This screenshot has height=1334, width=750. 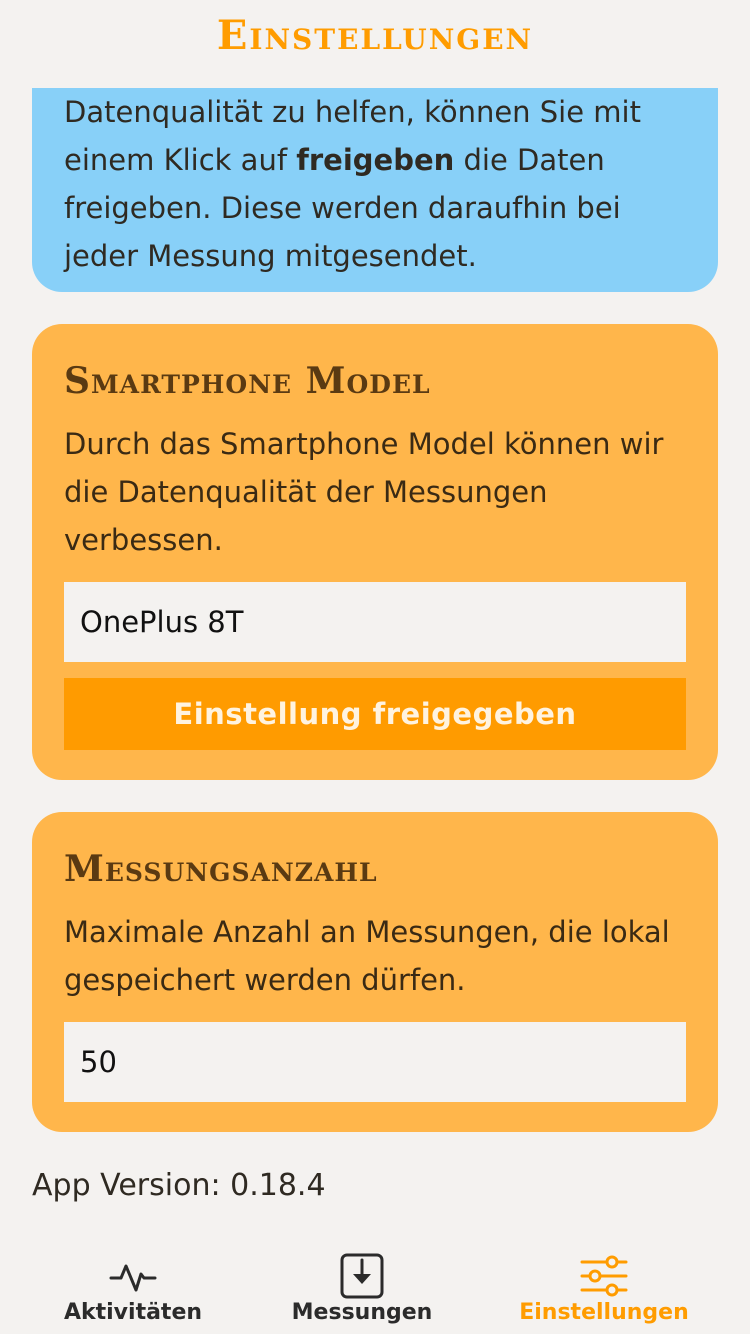 What do you see at coordinates (375, 622) in the screenshot?
I see `smartphone-model-input` at bounding box center [375, 622].